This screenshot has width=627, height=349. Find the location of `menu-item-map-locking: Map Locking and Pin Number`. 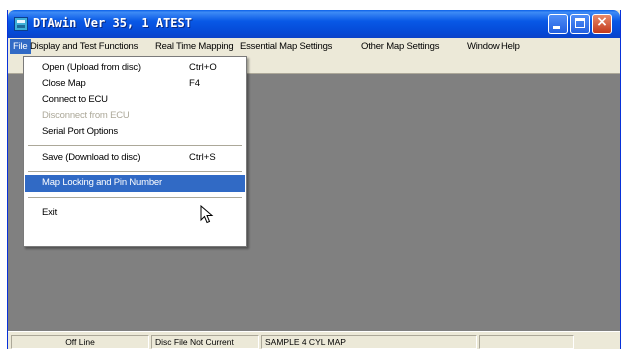

menu-item-map-locking: Map Locking and Pin Number is located at coordinates (135, 183).